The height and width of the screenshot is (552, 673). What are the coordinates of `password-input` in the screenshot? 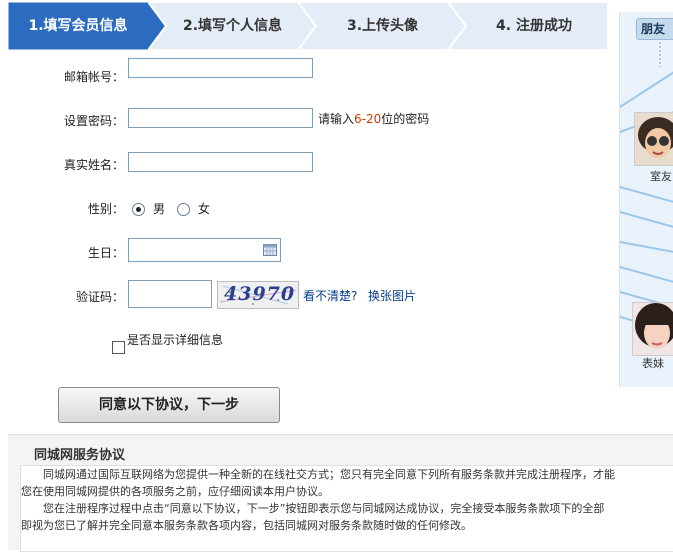 It's located at (220, 118).